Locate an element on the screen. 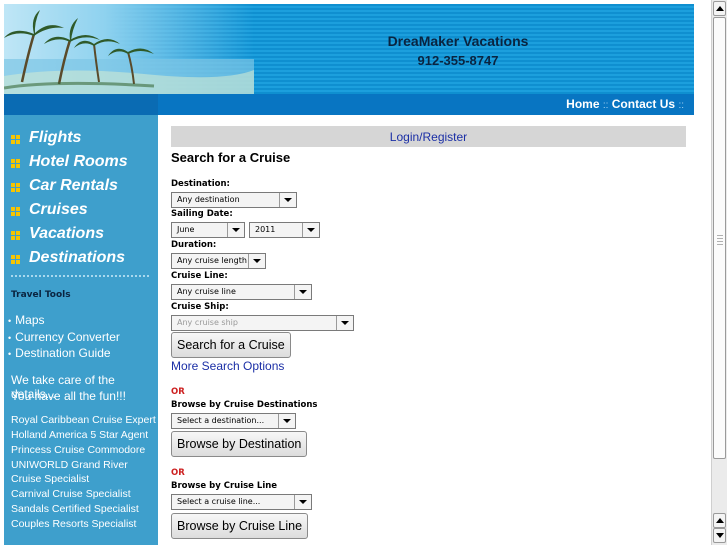  tool-link-maps: • Maps is located at coordinates (26, 320).